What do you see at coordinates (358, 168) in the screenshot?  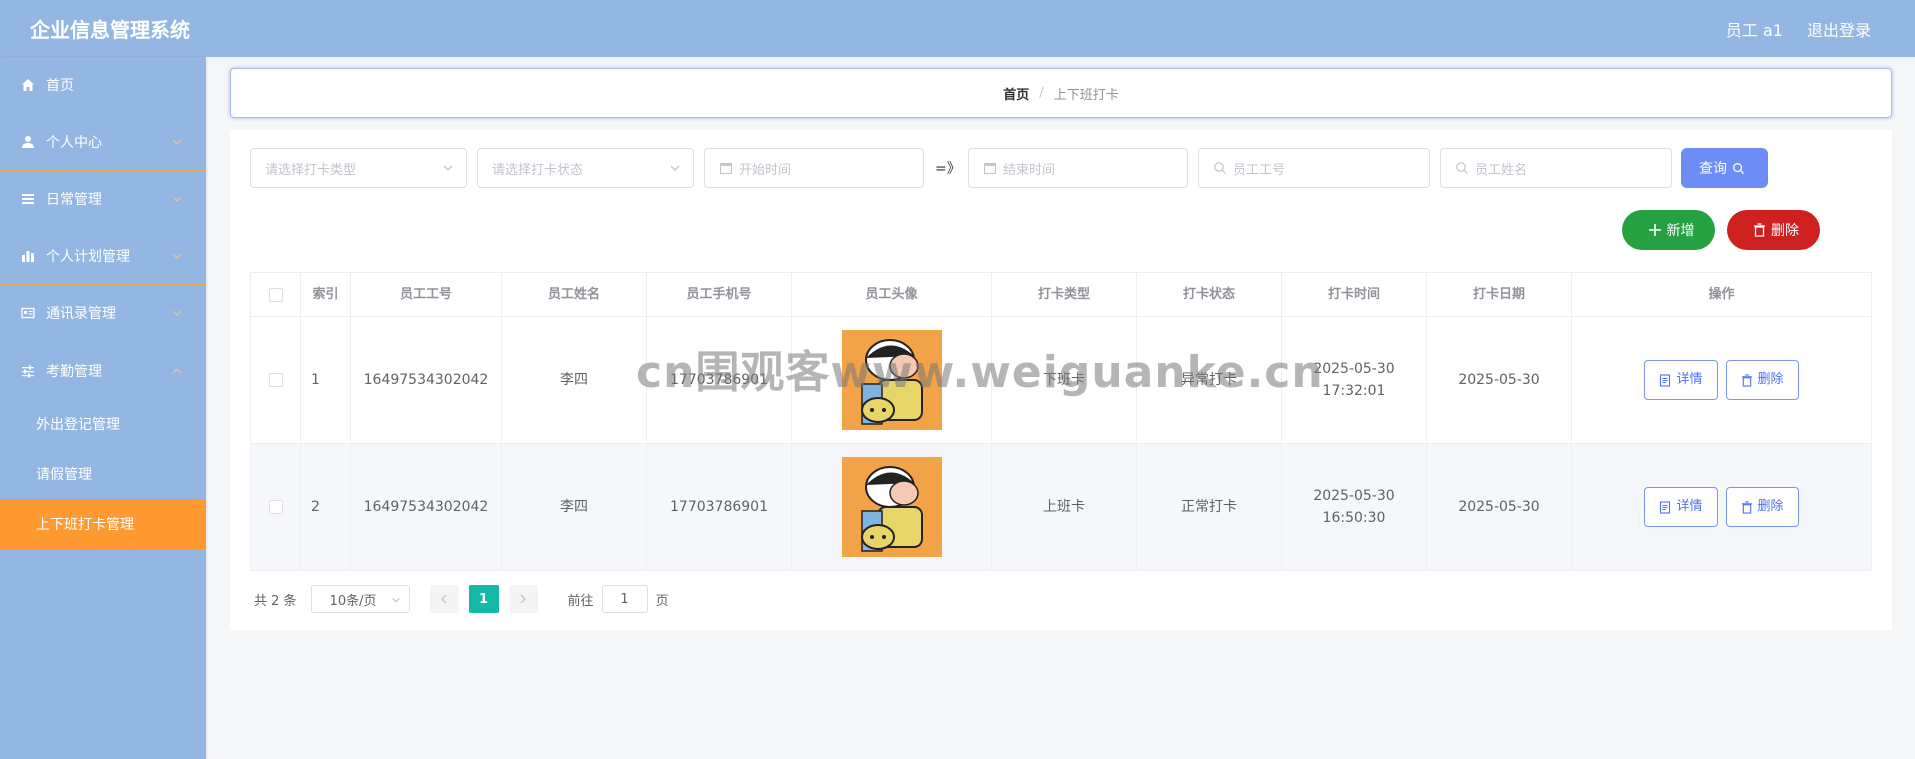 I see `clock-type-select: 请选择打卡类型` at bounding box center [358, 168].